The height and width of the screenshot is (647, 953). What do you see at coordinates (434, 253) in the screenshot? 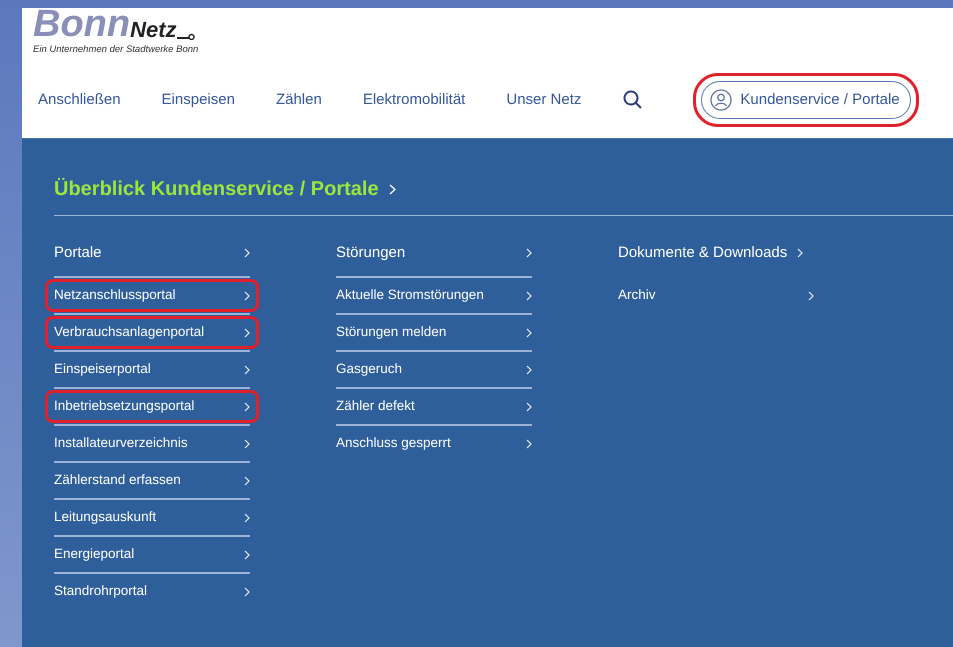
I see `column-heading-link: Störungen` at bounding box center [434, 253].